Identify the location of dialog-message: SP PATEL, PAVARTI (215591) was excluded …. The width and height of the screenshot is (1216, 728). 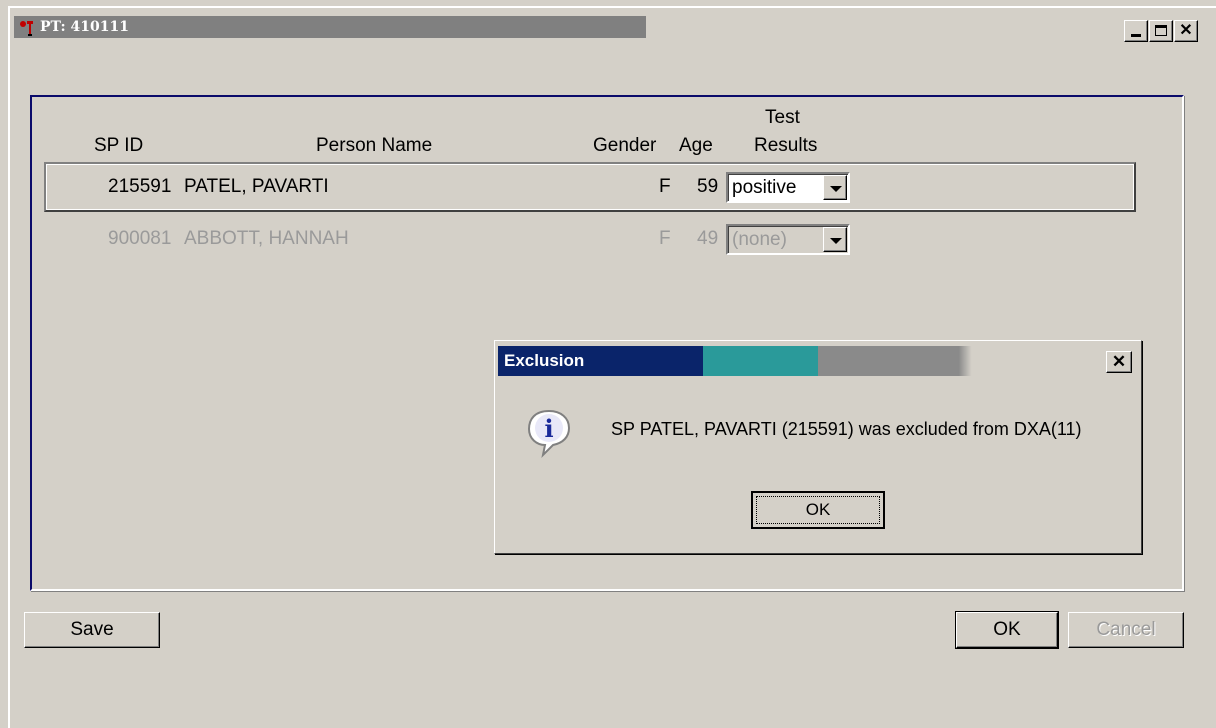
(846, 429).